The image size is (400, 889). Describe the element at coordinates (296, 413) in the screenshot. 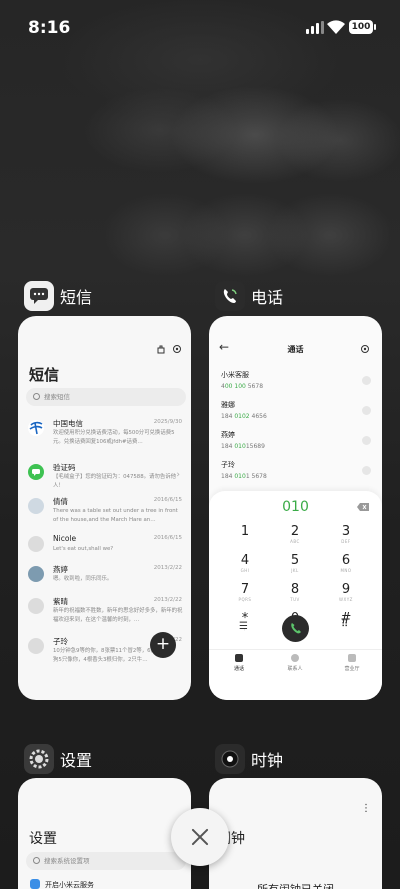

I see `contact-row: 雅娜 184 0102 4656` at that location.